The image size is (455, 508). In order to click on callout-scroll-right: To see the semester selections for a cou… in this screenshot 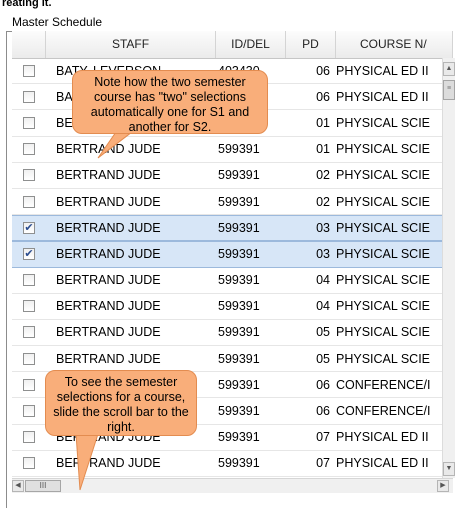, I will do `click(121, 403)`.